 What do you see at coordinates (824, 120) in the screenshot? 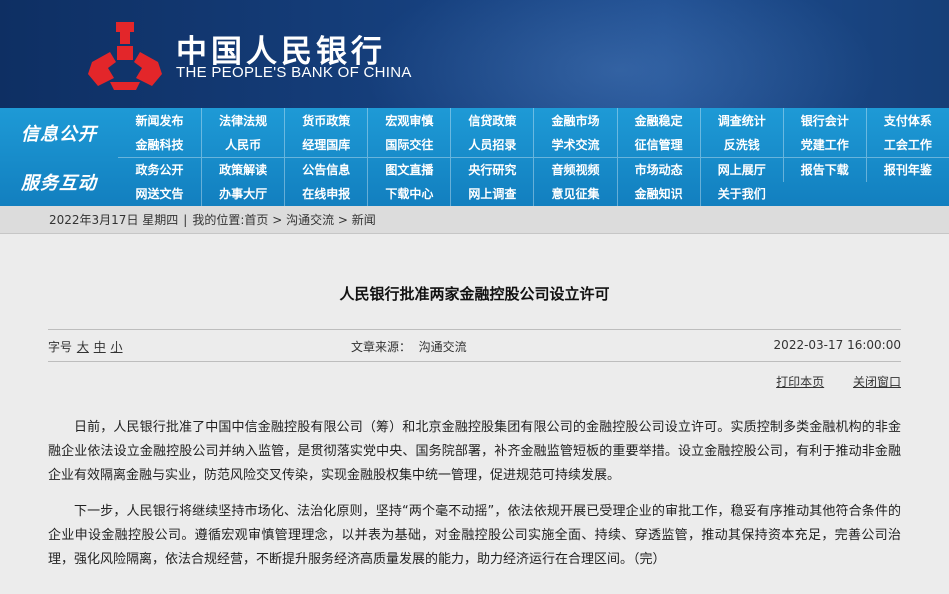
I see `nav-item: 银行会计` at bounding box center [824, 120].